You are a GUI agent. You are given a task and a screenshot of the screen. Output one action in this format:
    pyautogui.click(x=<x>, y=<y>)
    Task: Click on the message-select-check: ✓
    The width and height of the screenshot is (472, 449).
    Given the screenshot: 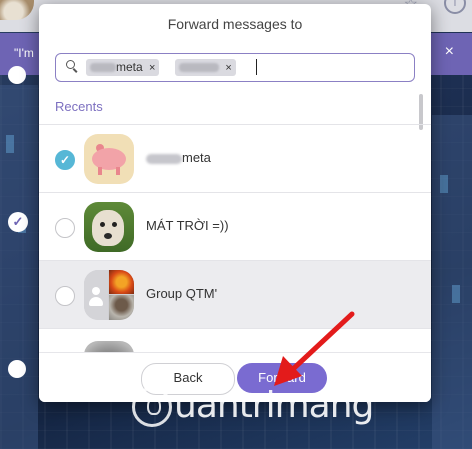 What is the action you would take?
    pyautogui.click(x=18, y=222)
    